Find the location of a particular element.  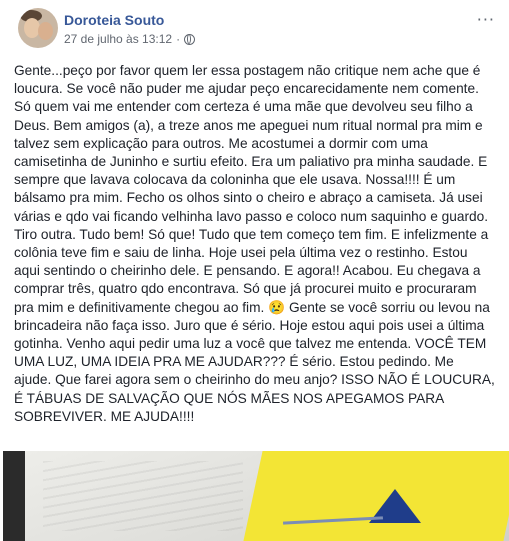

avatar is located at coordinates (38, 28).